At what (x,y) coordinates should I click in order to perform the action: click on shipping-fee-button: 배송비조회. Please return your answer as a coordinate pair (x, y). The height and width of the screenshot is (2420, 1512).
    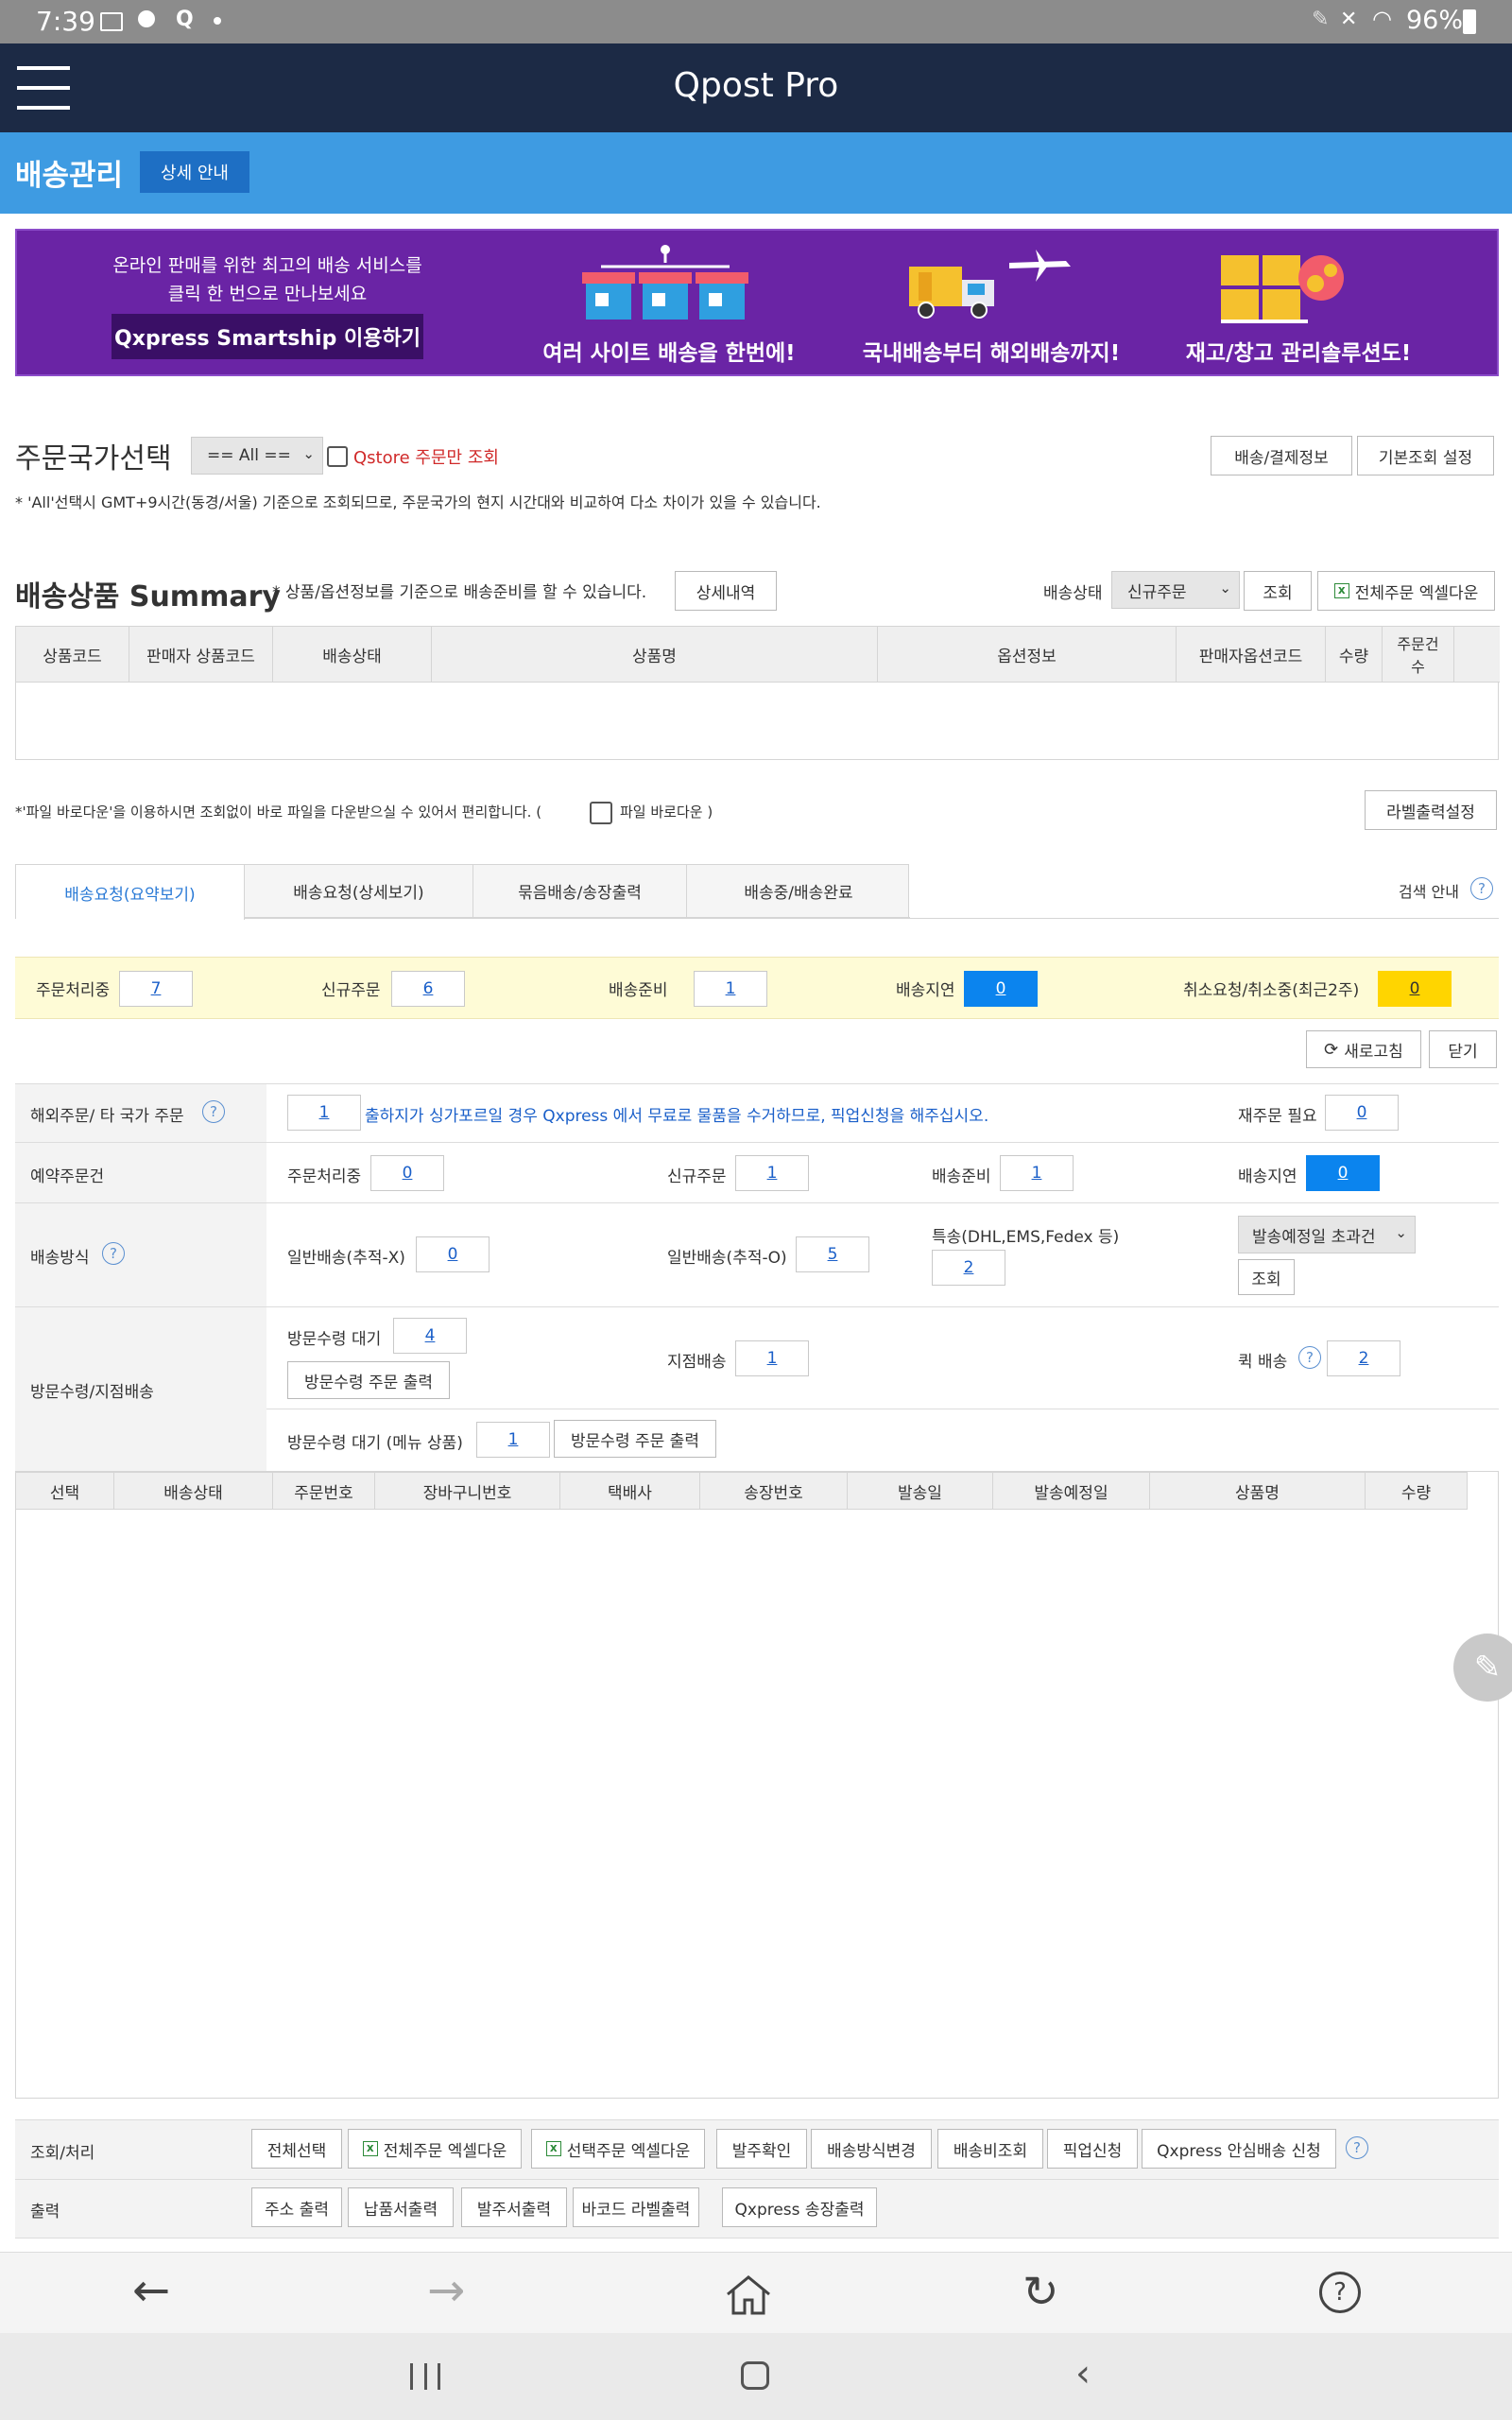
    Looking at the image, I should click on (990, 2149).